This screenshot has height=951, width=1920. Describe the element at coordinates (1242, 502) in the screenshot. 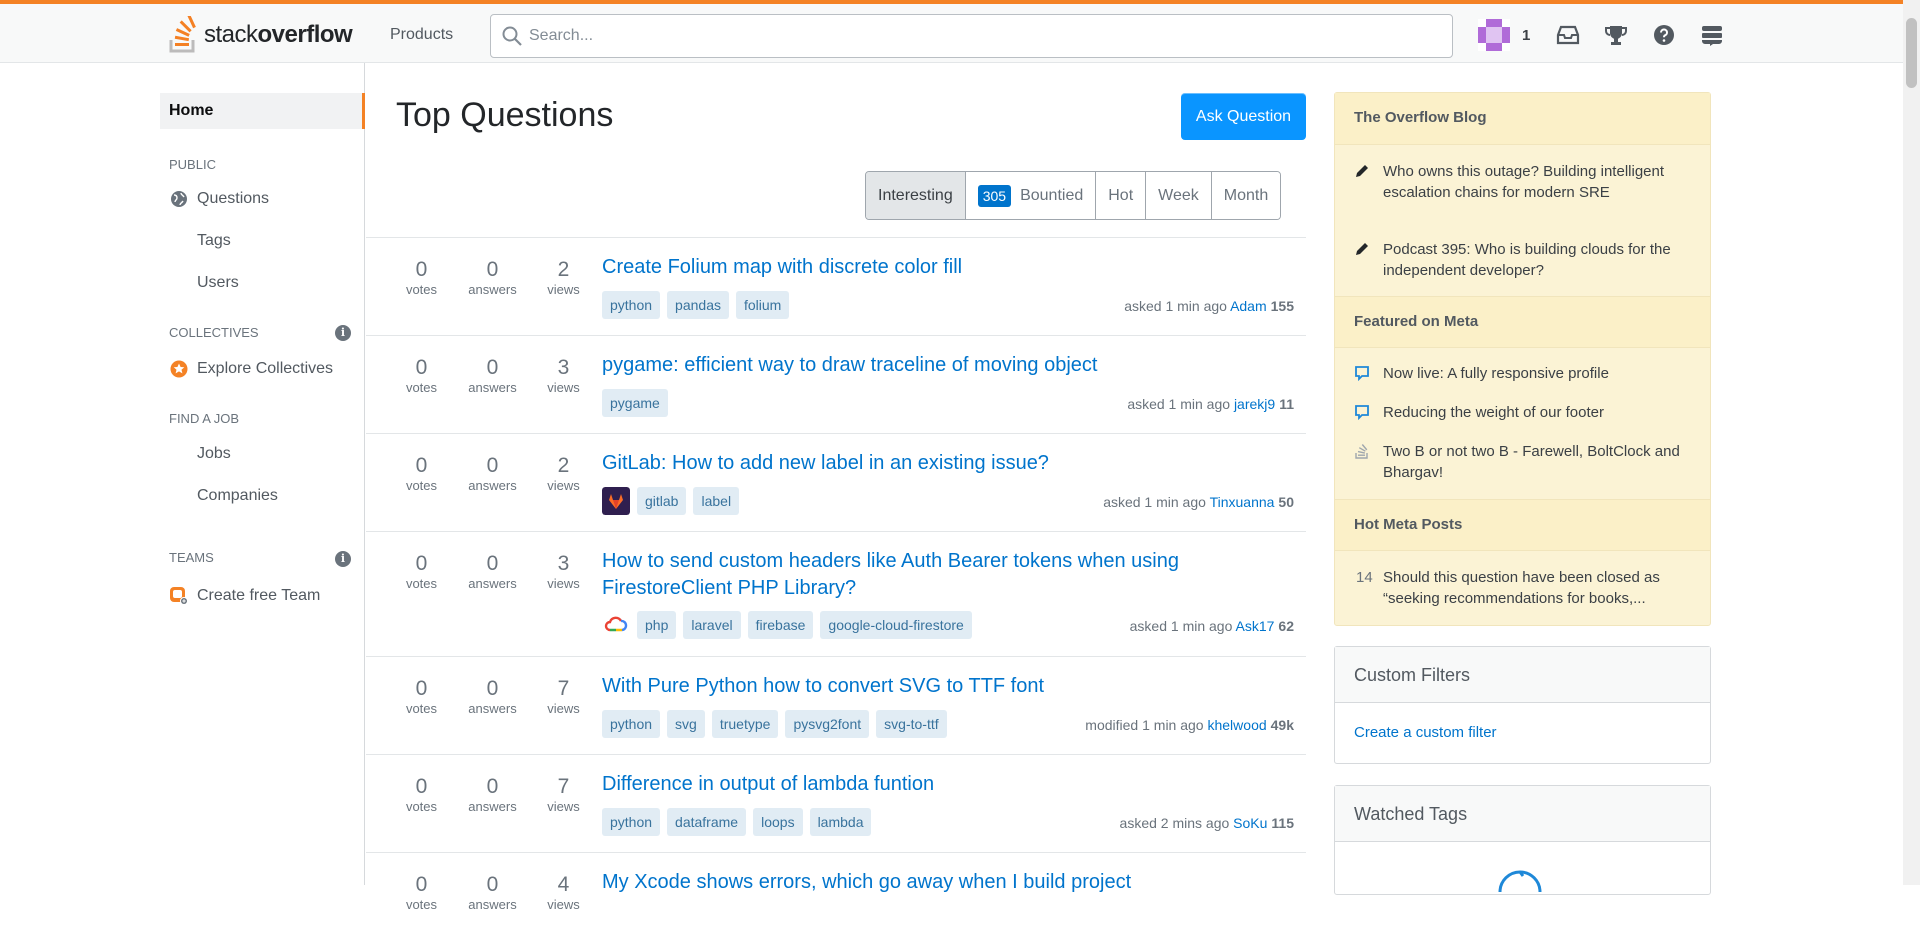

I see `user-link: Tinxuanna` at that location.